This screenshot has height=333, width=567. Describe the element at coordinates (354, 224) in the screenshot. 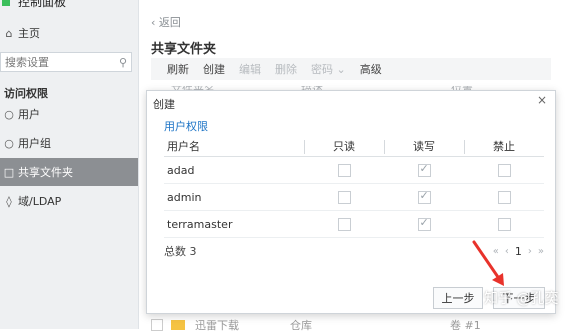

I see `table-row: terramaster` at that location.